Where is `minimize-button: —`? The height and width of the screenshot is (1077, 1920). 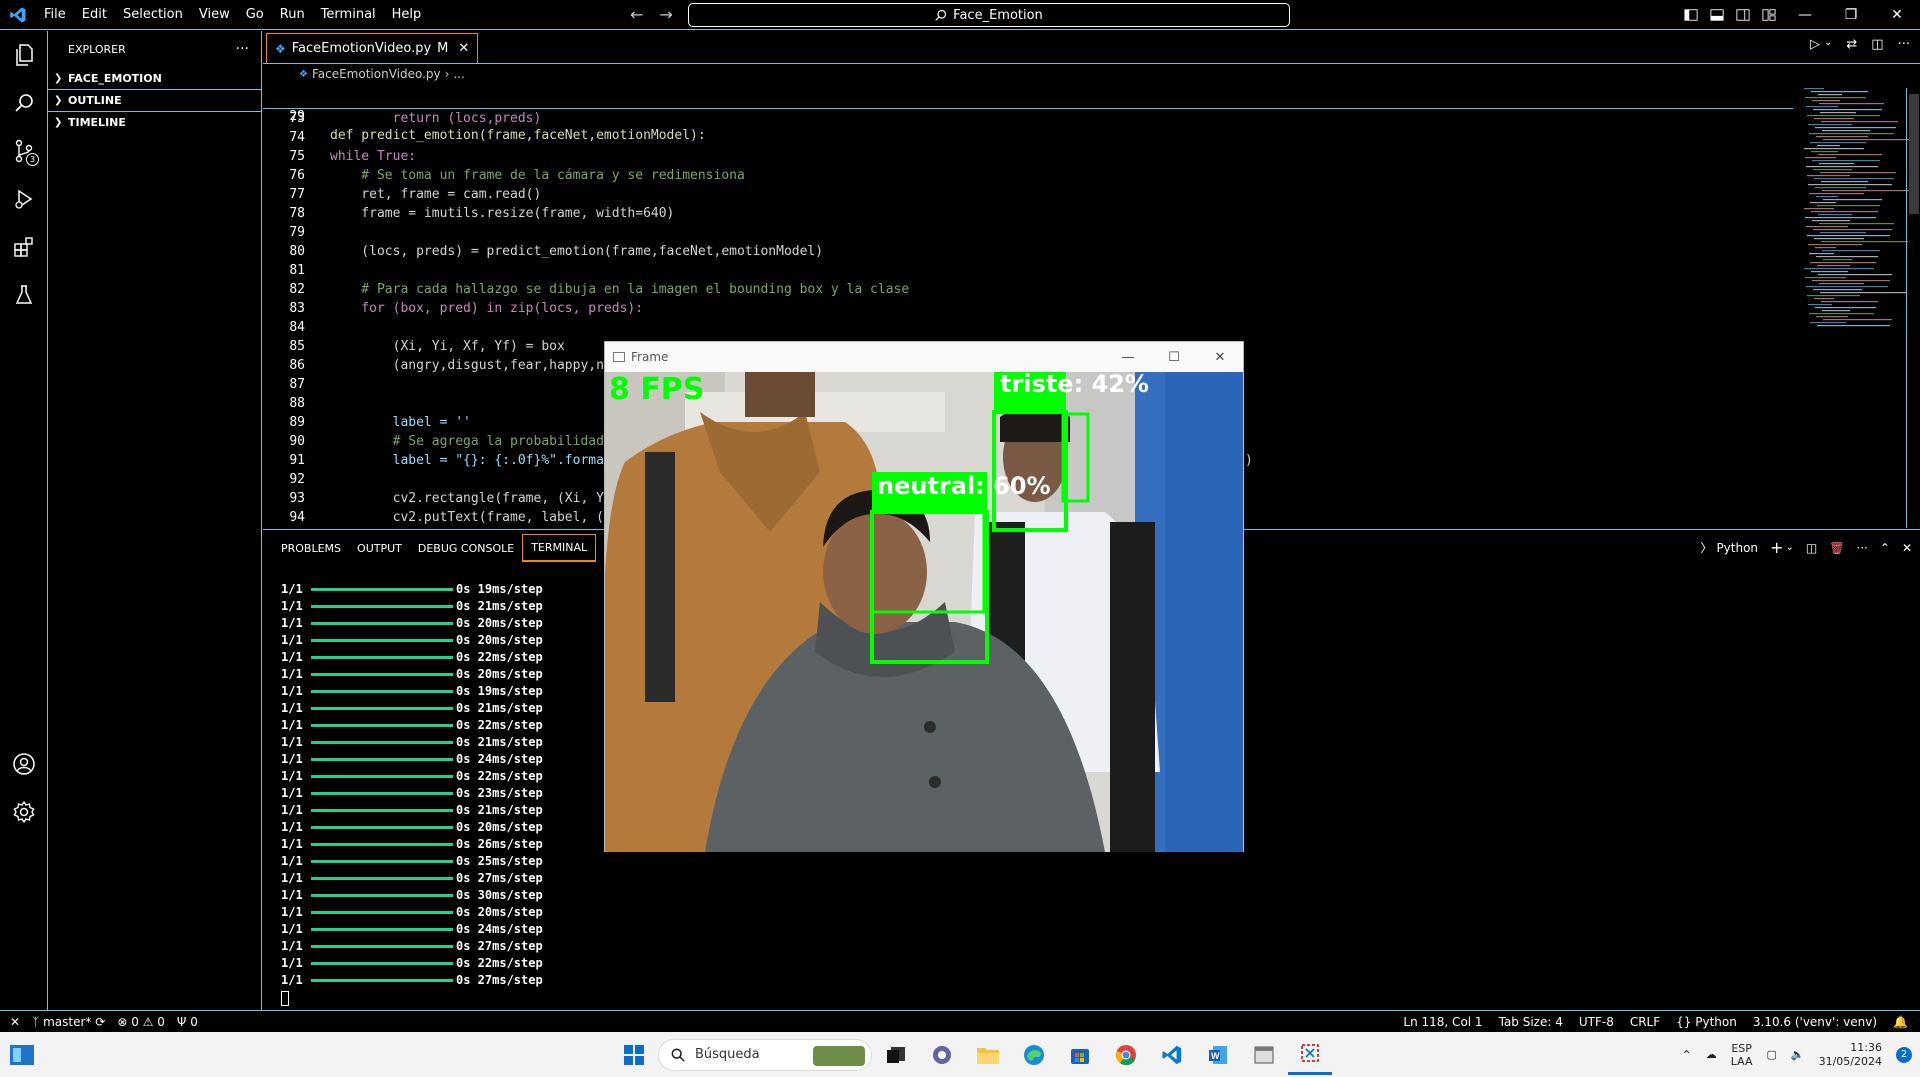
minimize-button: — is located at coordinates (1805, 15).